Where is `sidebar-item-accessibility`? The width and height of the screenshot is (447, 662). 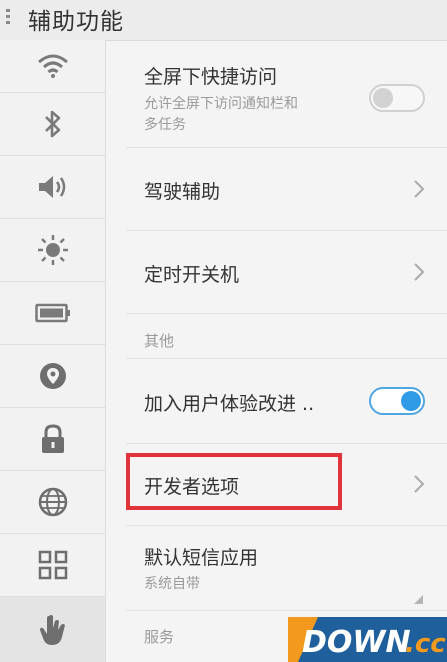
sidebar-item-accessibility is located at coordinates (52, 629).